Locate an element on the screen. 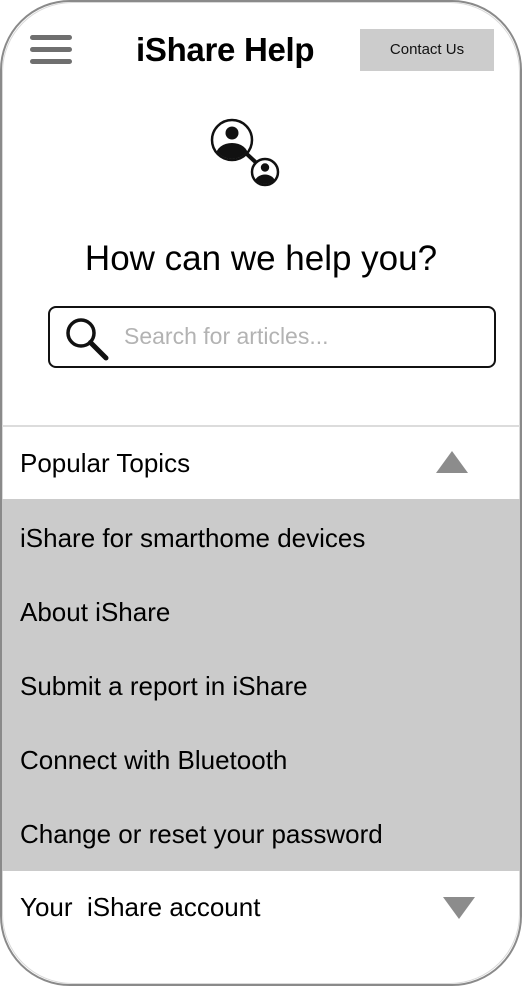 Image resolution: width=522 pixels, height=986 pixels. search-box is located at coordinates (272, 337).